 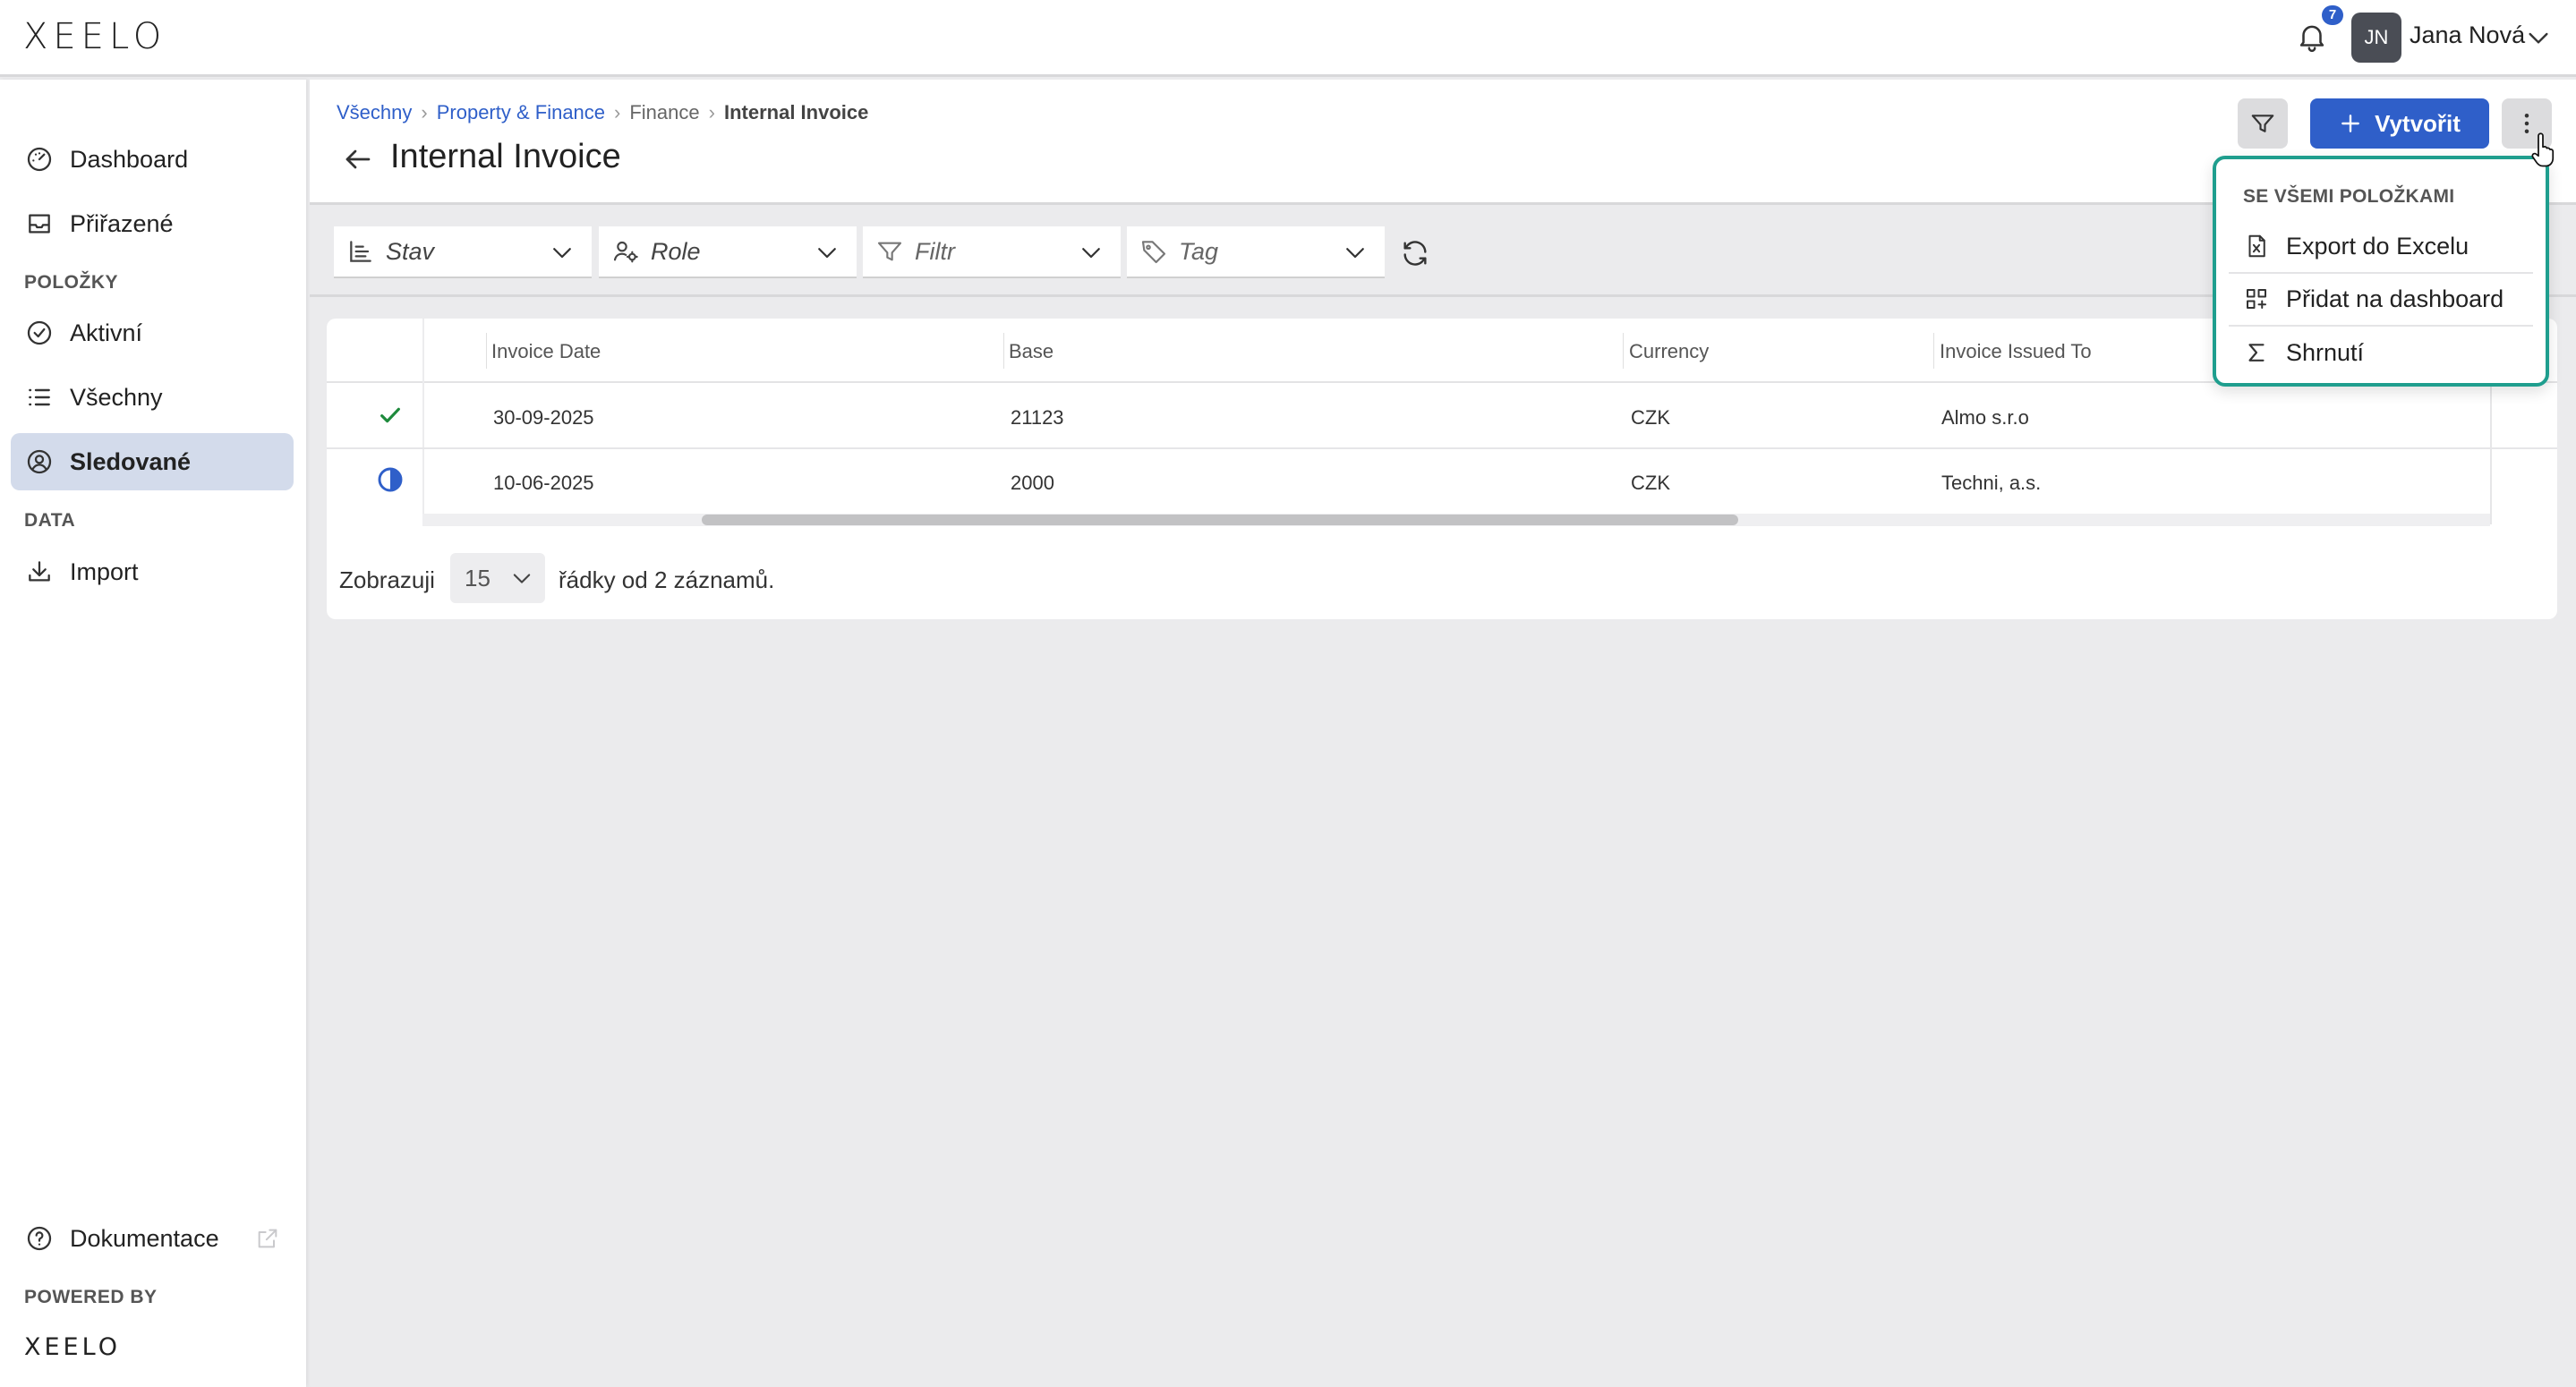 I want to click on status-select-label: Stav, so click(x=410, y=251).